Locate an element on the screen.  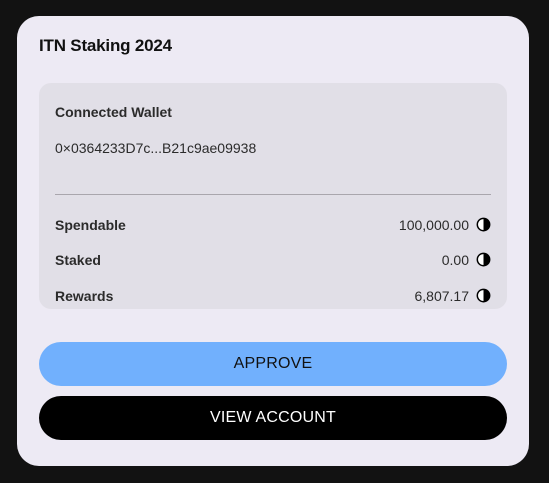
view-account-button: VIEW ACCOUNT is located at coordinates (273, 418).